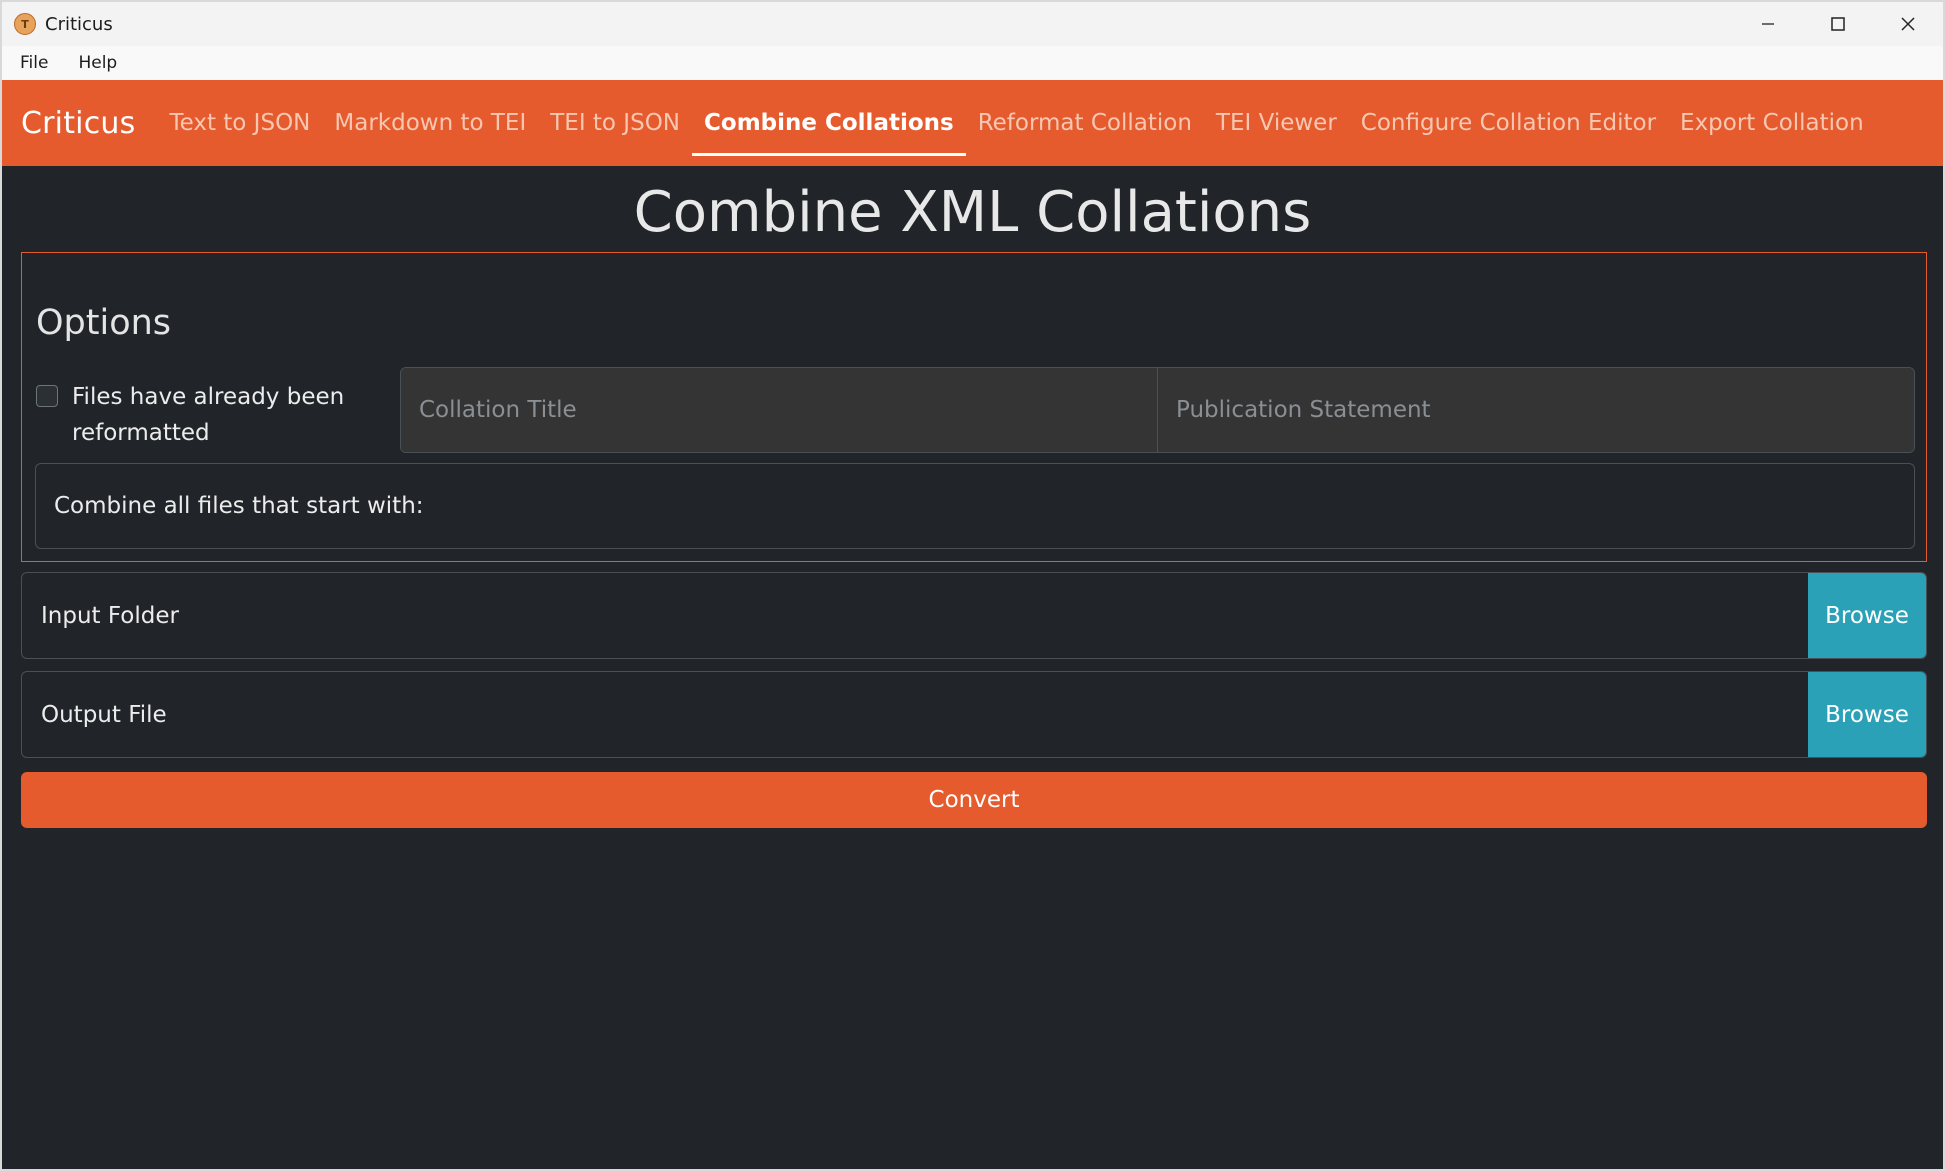 The height and width of the screenshot is (1171, 1945). Describe the element at coordinates (97, 63) in the screenshot. I see `menu-help: Help` at that location.